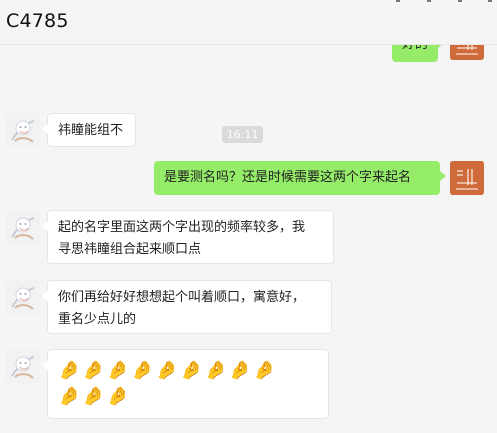 The height and width of the screenshot is (433, 497). What do you see at coordinates (187, 307) in the screenshot?
I see `message-bubble: 你们再给好好想想起个叫着顺口，寓意好， 重名少点儿的` at bounding box center [187, 307].